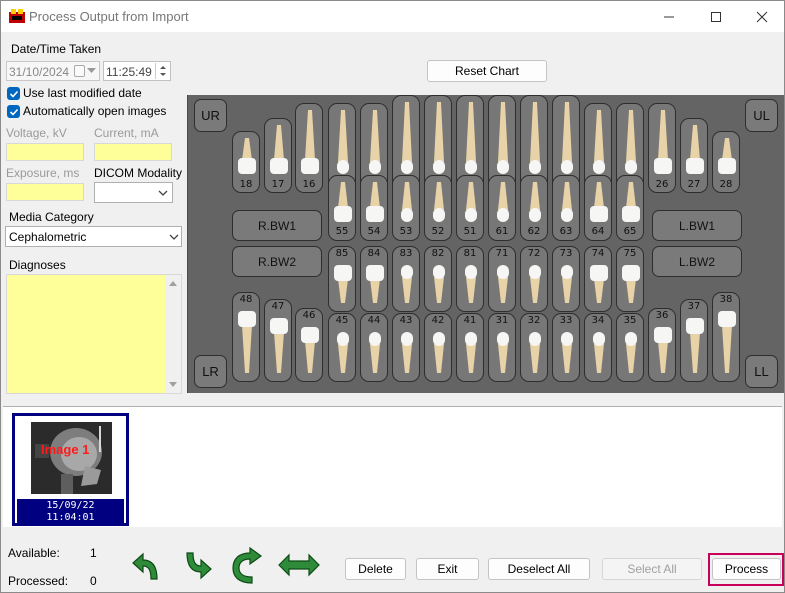  I want to click on current-input, so click(133, 152).